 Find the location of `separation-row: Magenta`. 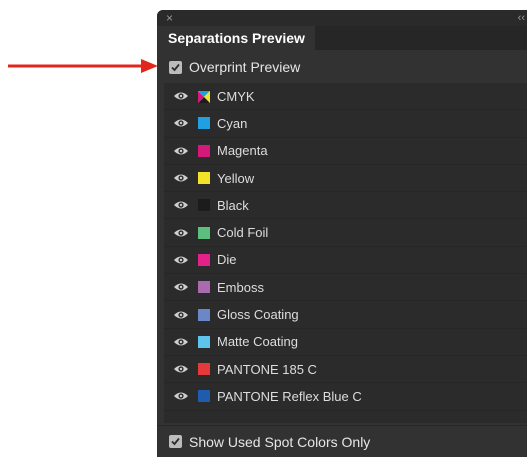

separation-row: Magenta is located at coordinates (345, 151).